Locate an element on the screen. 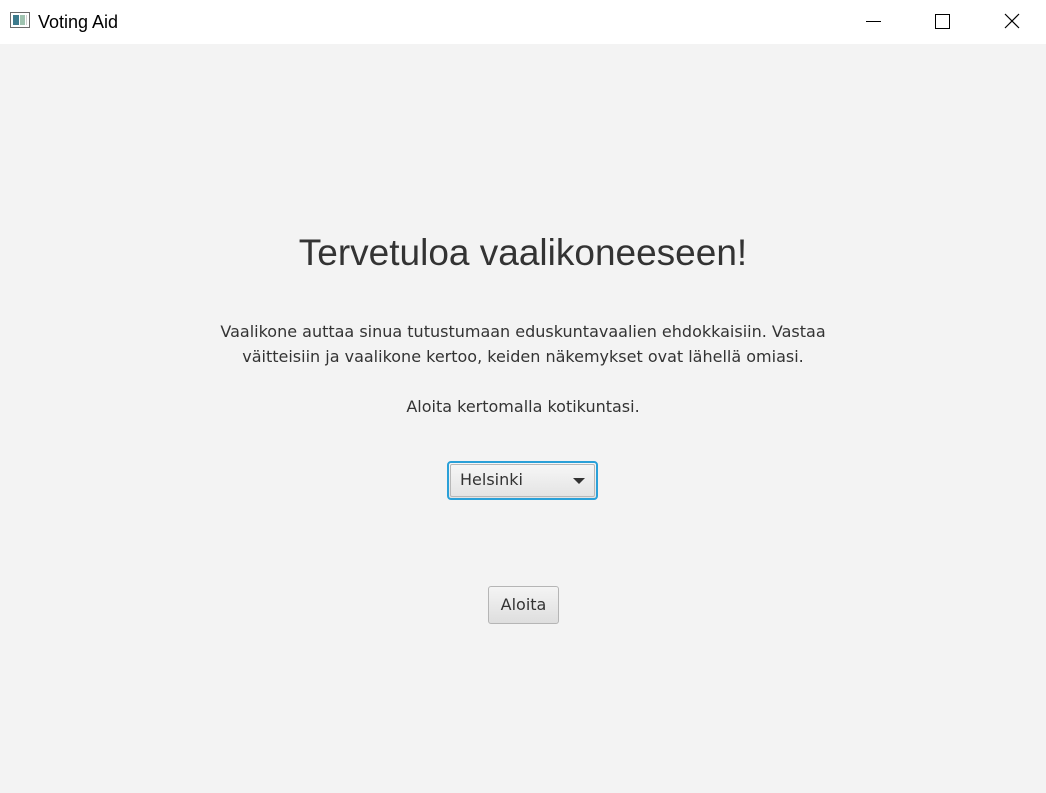  close-button is located at coordinates (1011, 22).